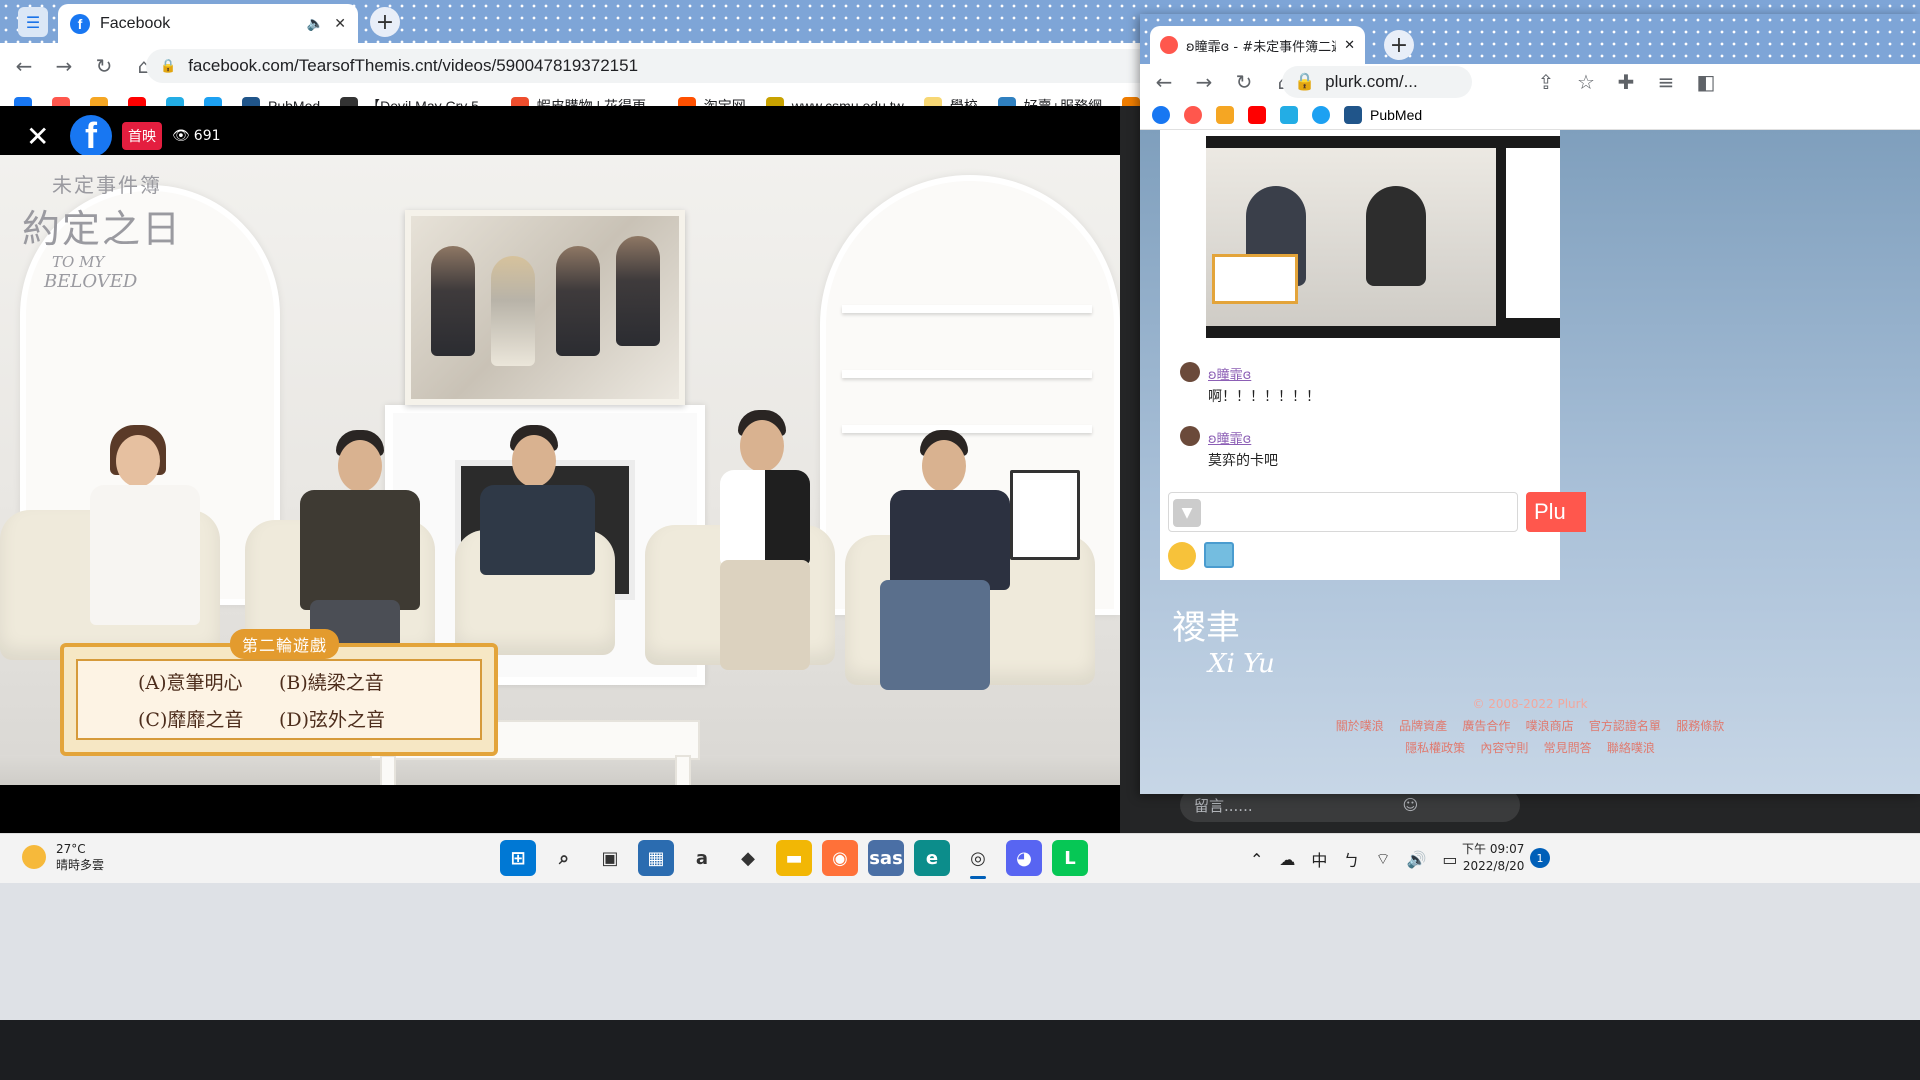 This screenshot has height=1080, width=1920. What do you see at coordinates (1504, 748) in the screenshot?
I see `footer-link: 內容守則` at bounding box center [1504, 748].